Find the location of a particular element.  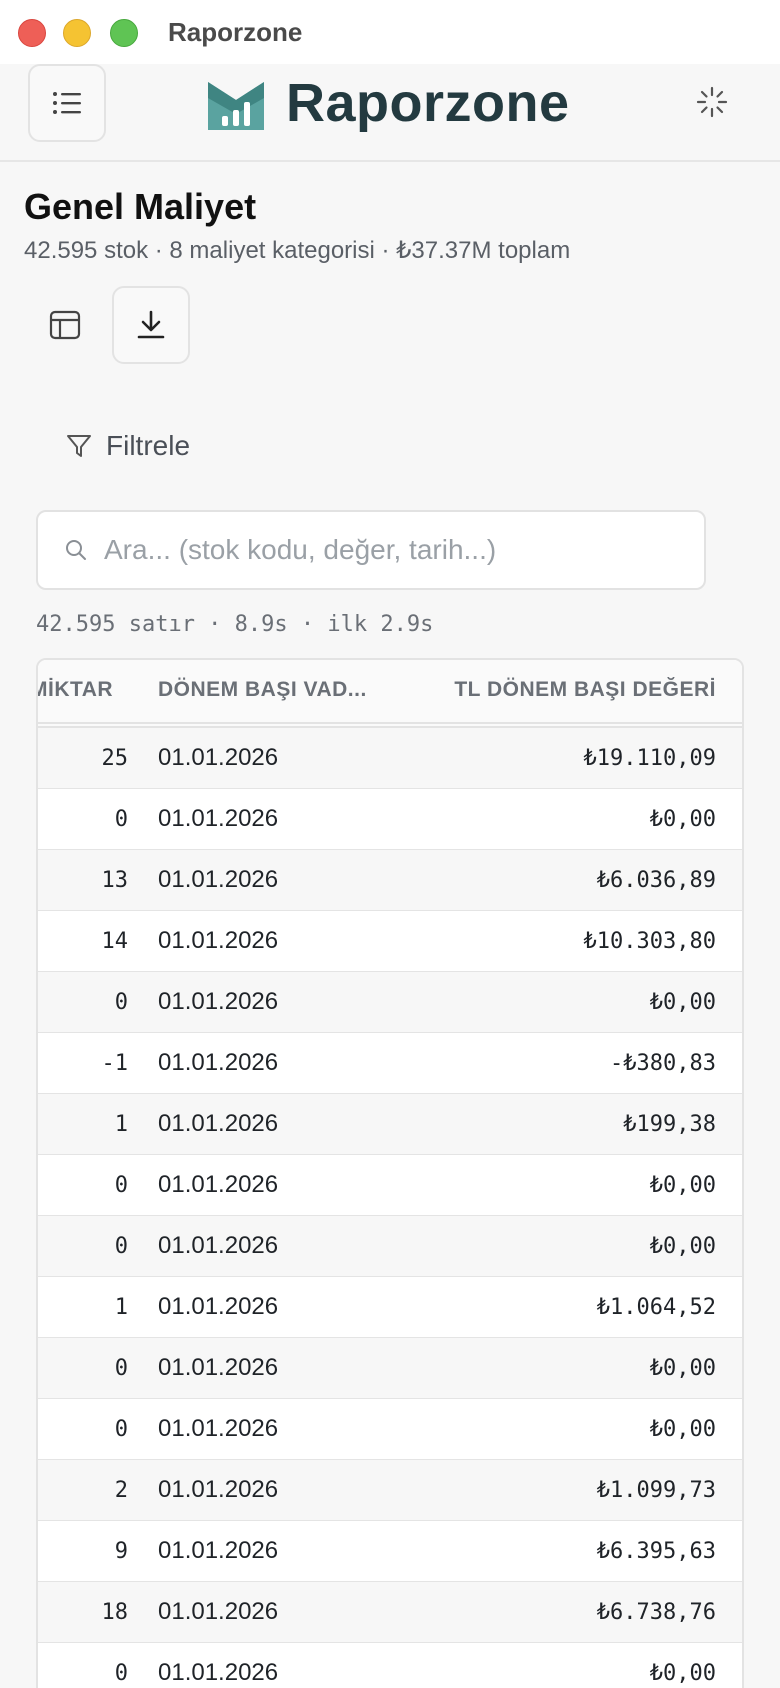

tl-value-cell: ₺6.738,76 is located at coordinates (656, 1612).